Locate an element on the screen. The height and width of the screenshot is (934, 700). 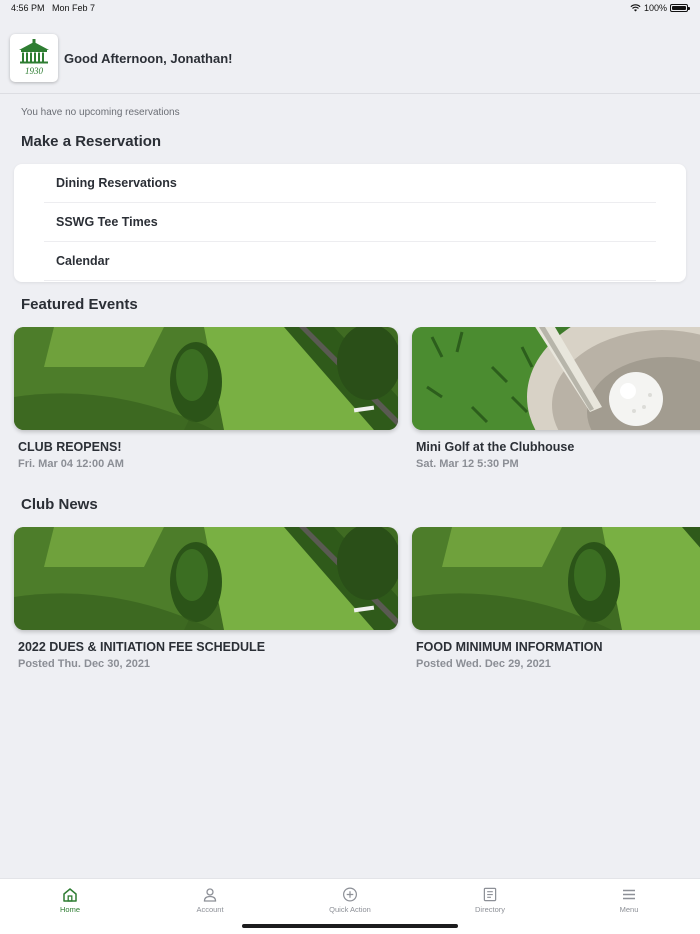
directory-icon is located at coordinates (490, 894).